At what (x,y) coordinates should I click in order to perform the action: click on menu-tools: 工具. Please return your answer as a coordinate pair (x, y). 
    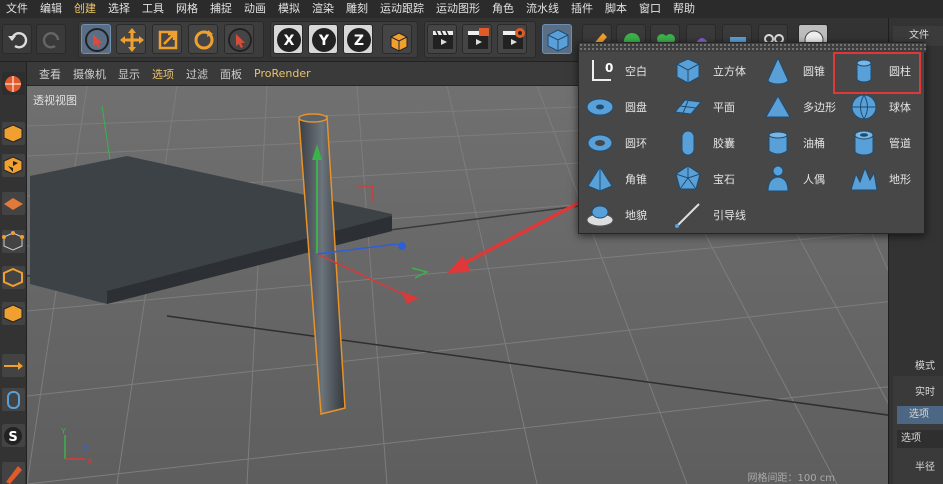
    Looking at the image, I should click on (153, 9).